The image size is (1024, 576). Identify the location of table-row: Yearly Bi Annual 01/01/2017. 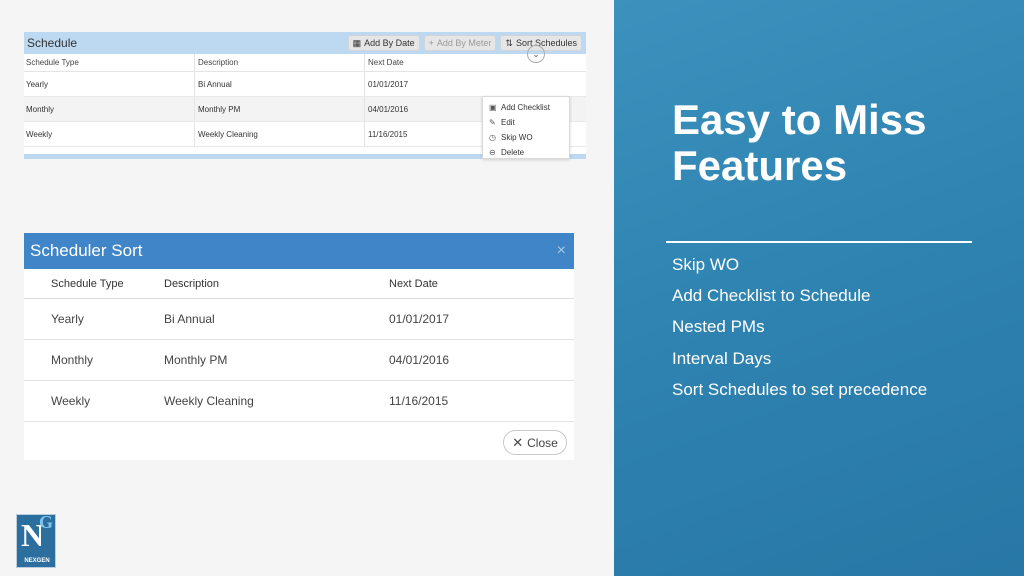
(305, 84).